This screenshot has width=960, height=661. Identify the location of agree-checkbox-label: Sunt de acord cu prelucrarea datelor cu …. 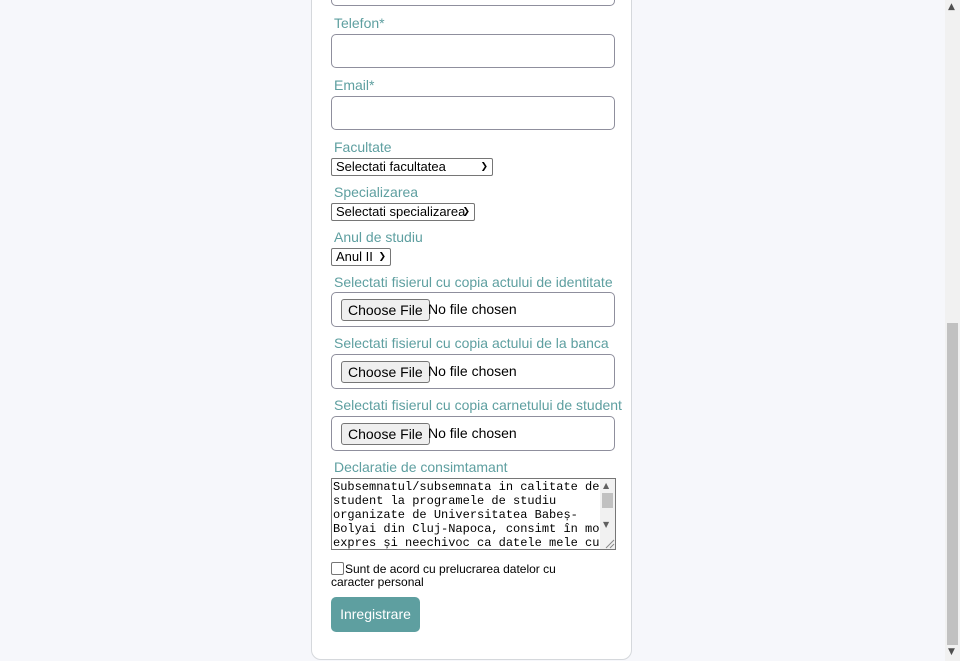
(443, 575).